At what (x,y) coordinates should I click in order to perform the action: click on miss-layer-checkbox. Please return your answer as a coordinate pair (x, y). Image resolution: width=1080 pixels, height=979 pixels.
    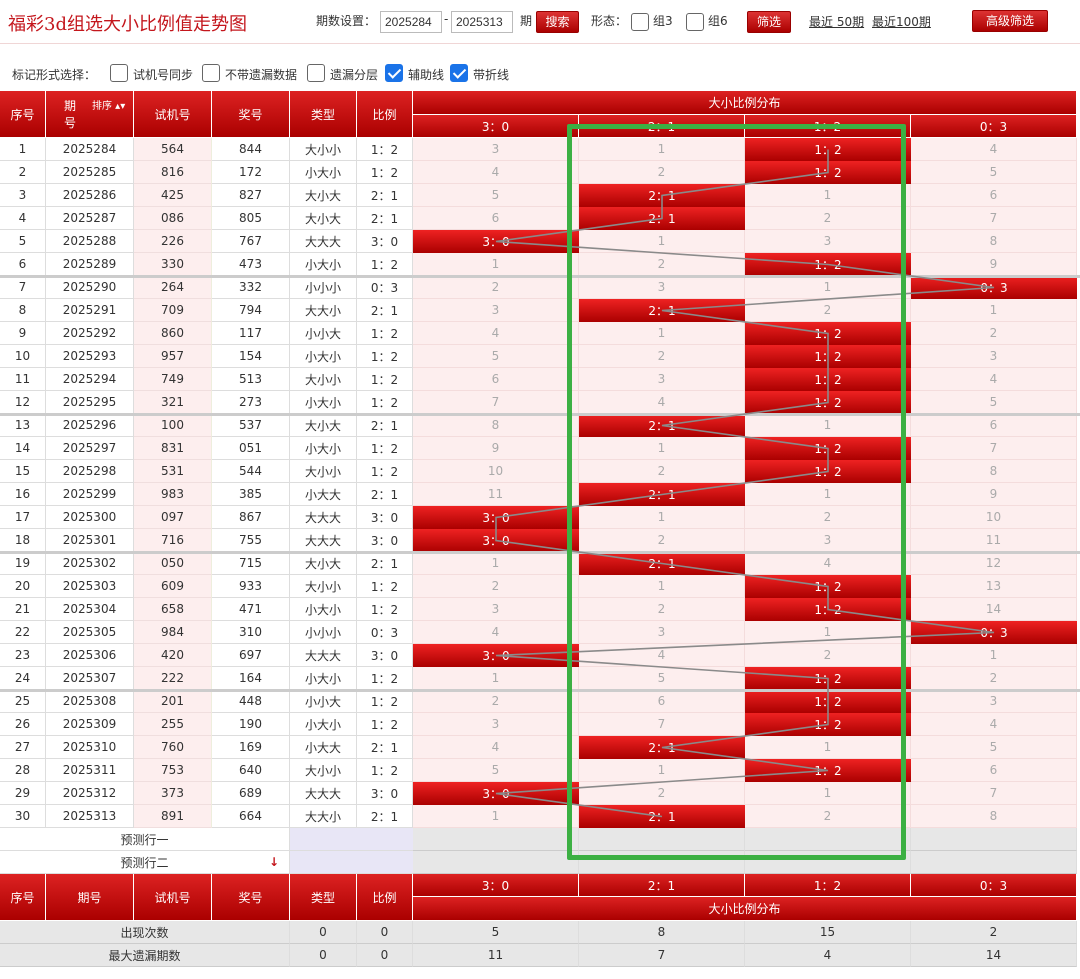
    Looking at the image, I should click on (316, 73).